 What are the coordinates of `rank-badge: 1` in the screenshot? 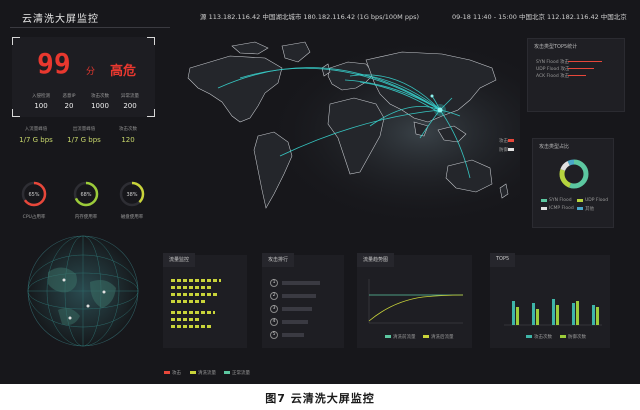 It's located at (274, 283).